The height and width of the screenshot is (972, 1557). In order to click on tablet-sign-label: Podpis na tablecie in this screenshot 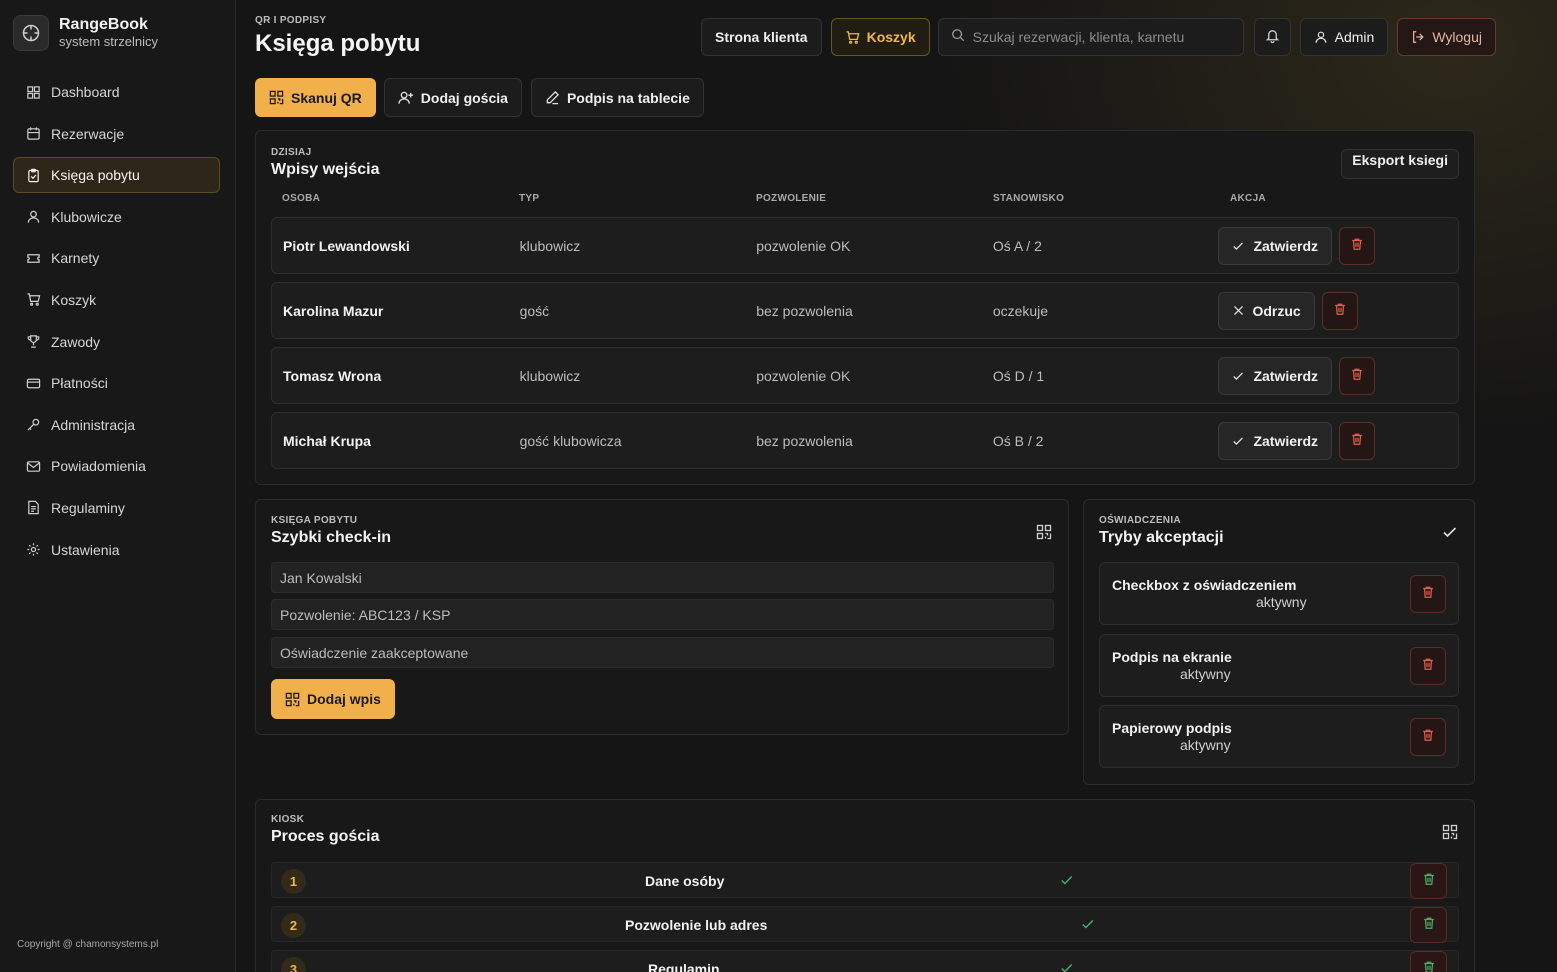, I will do `click(628, 97)`.